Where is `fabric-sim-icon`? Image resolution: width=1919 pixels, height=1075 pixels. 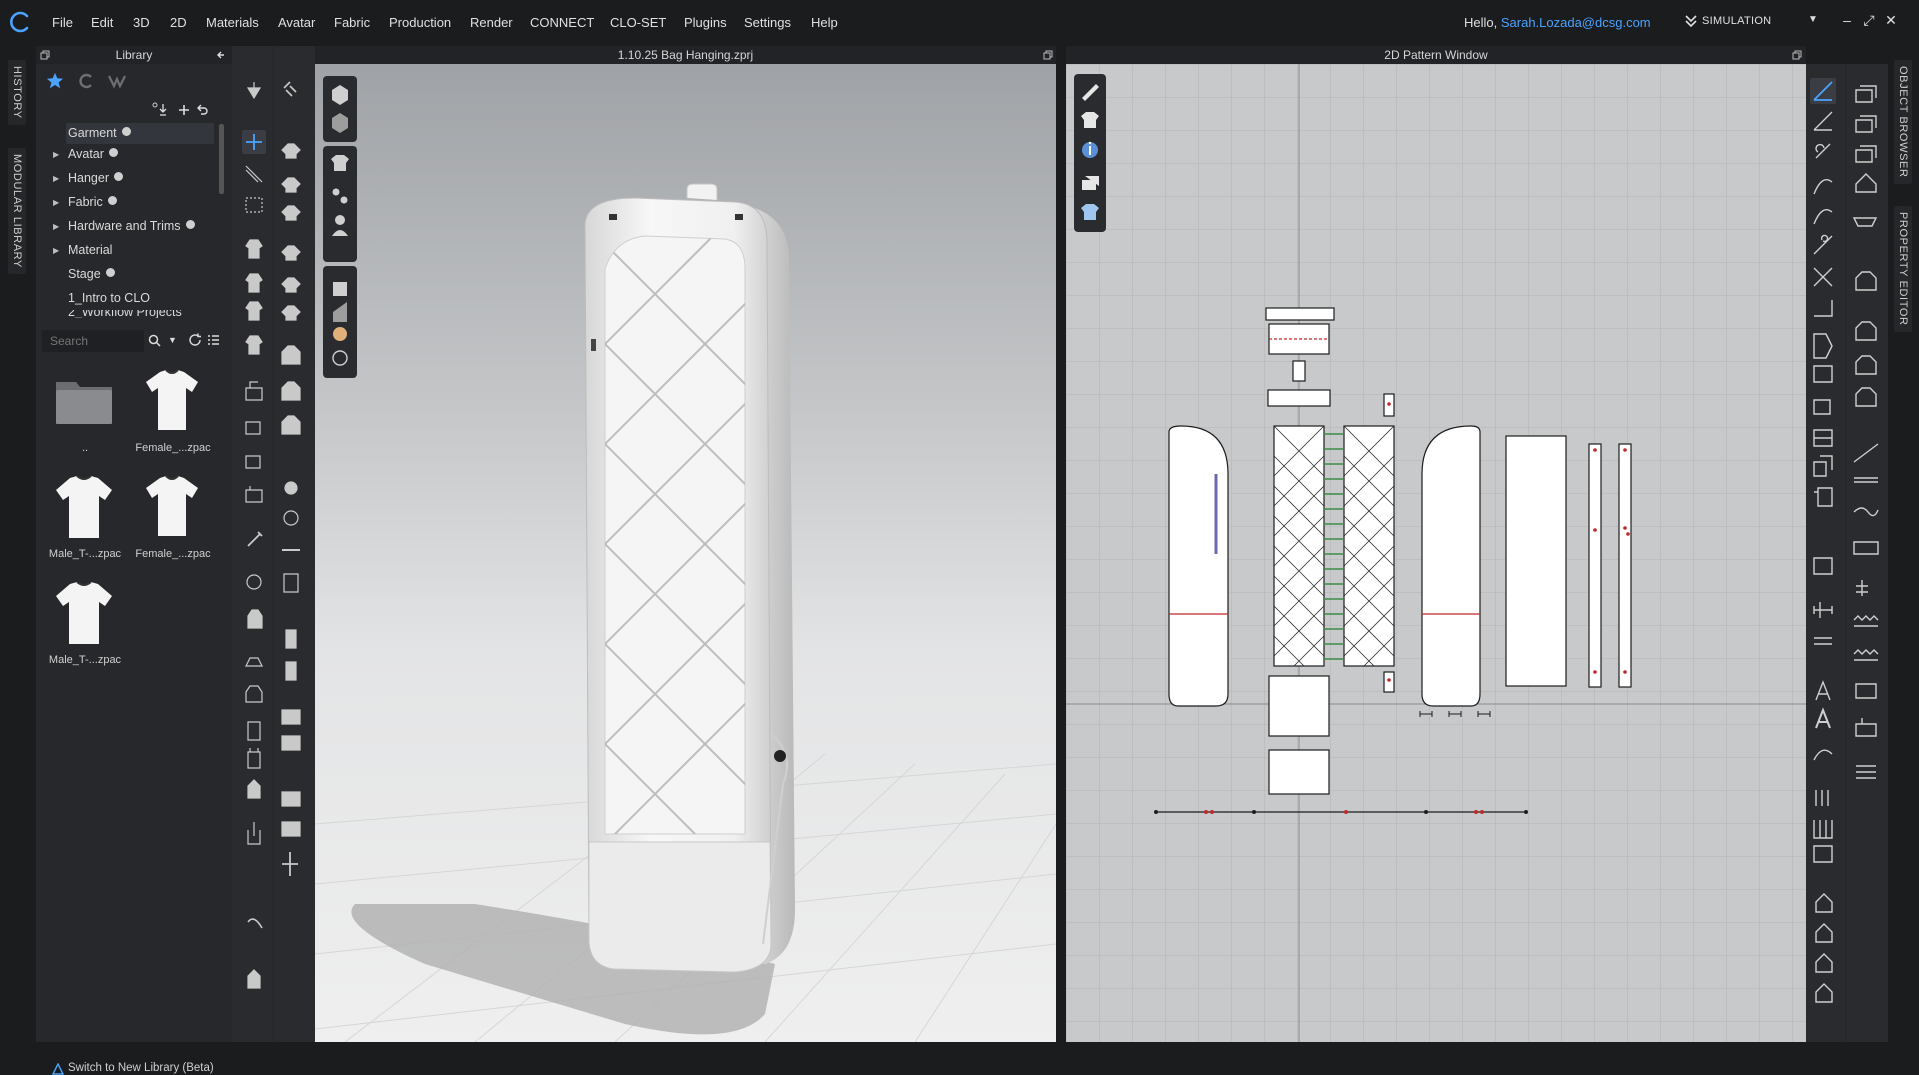 fabric-sim-icon is located at coordinates (291, 151).